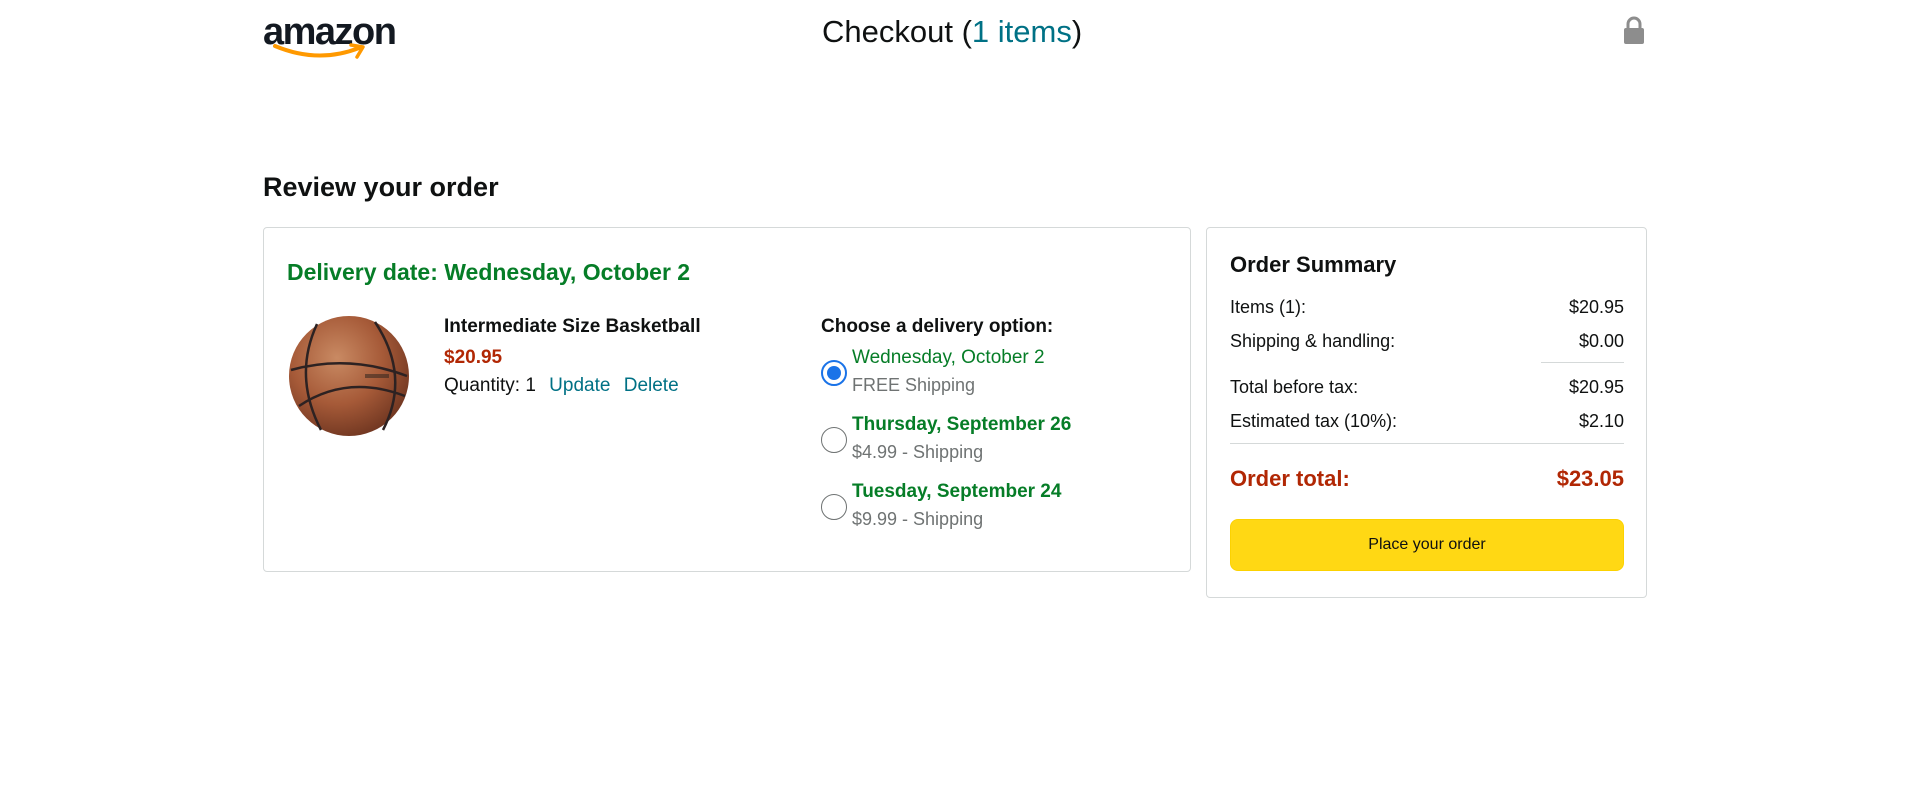  Describe the element at coordinates (981, 440) in the screenshot. I see `delivery-option-2: Thursday, September 26 $4.99 - Shipping` at that location.